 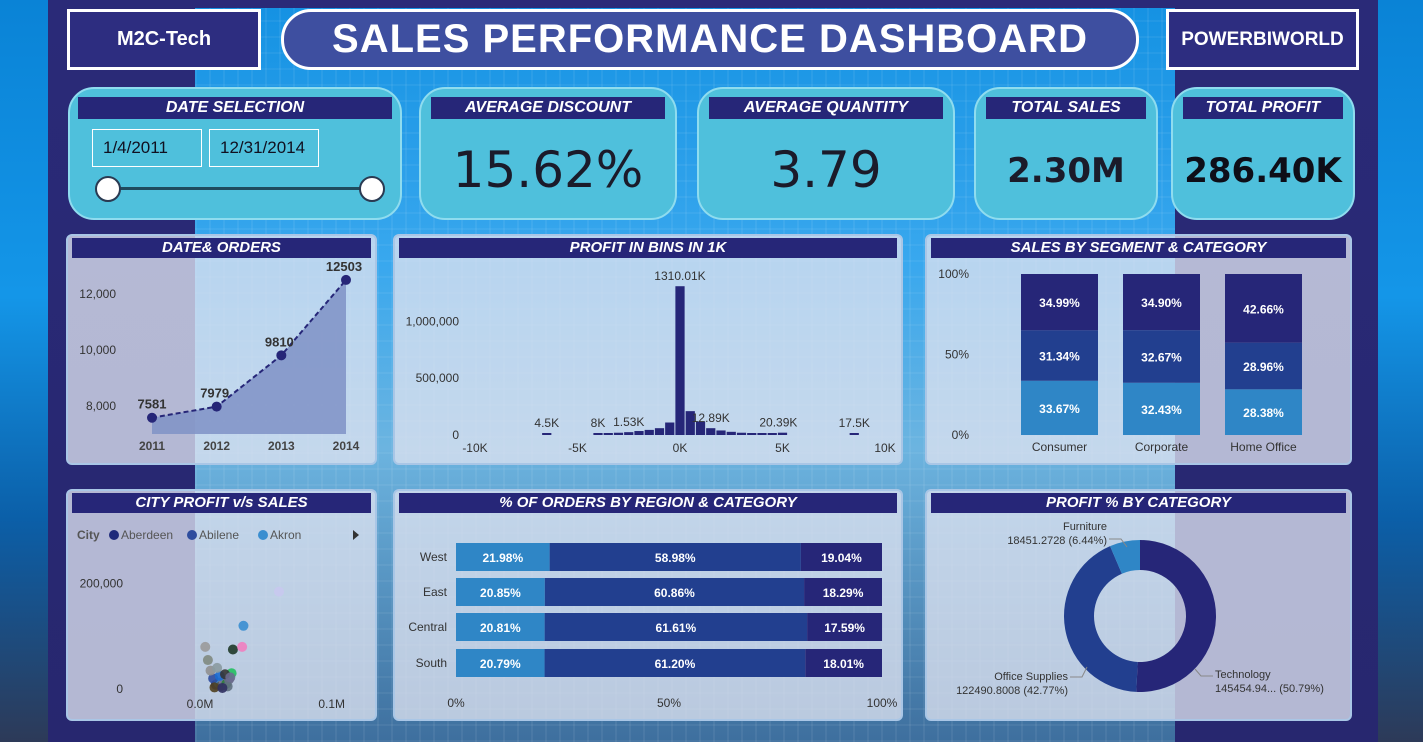 I want to click on avg-discount-card: AVERAGE DISCOUNT 15.62%, so click(x=548, y=153).